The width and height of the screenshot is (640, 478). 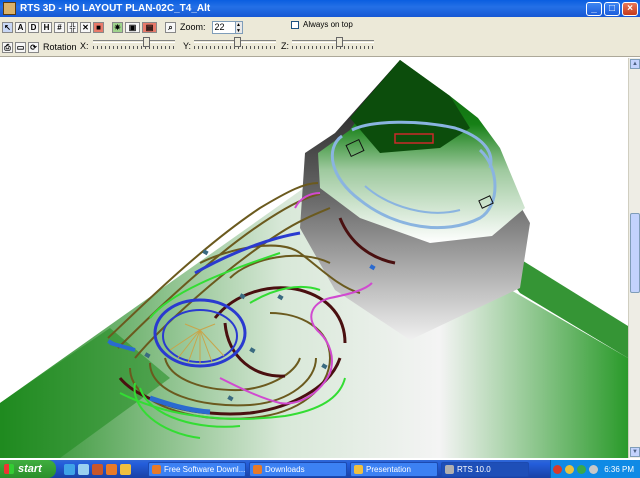 I want to click on vertical-scrollbar: ▲ ▼, so click(x=634, y=258).